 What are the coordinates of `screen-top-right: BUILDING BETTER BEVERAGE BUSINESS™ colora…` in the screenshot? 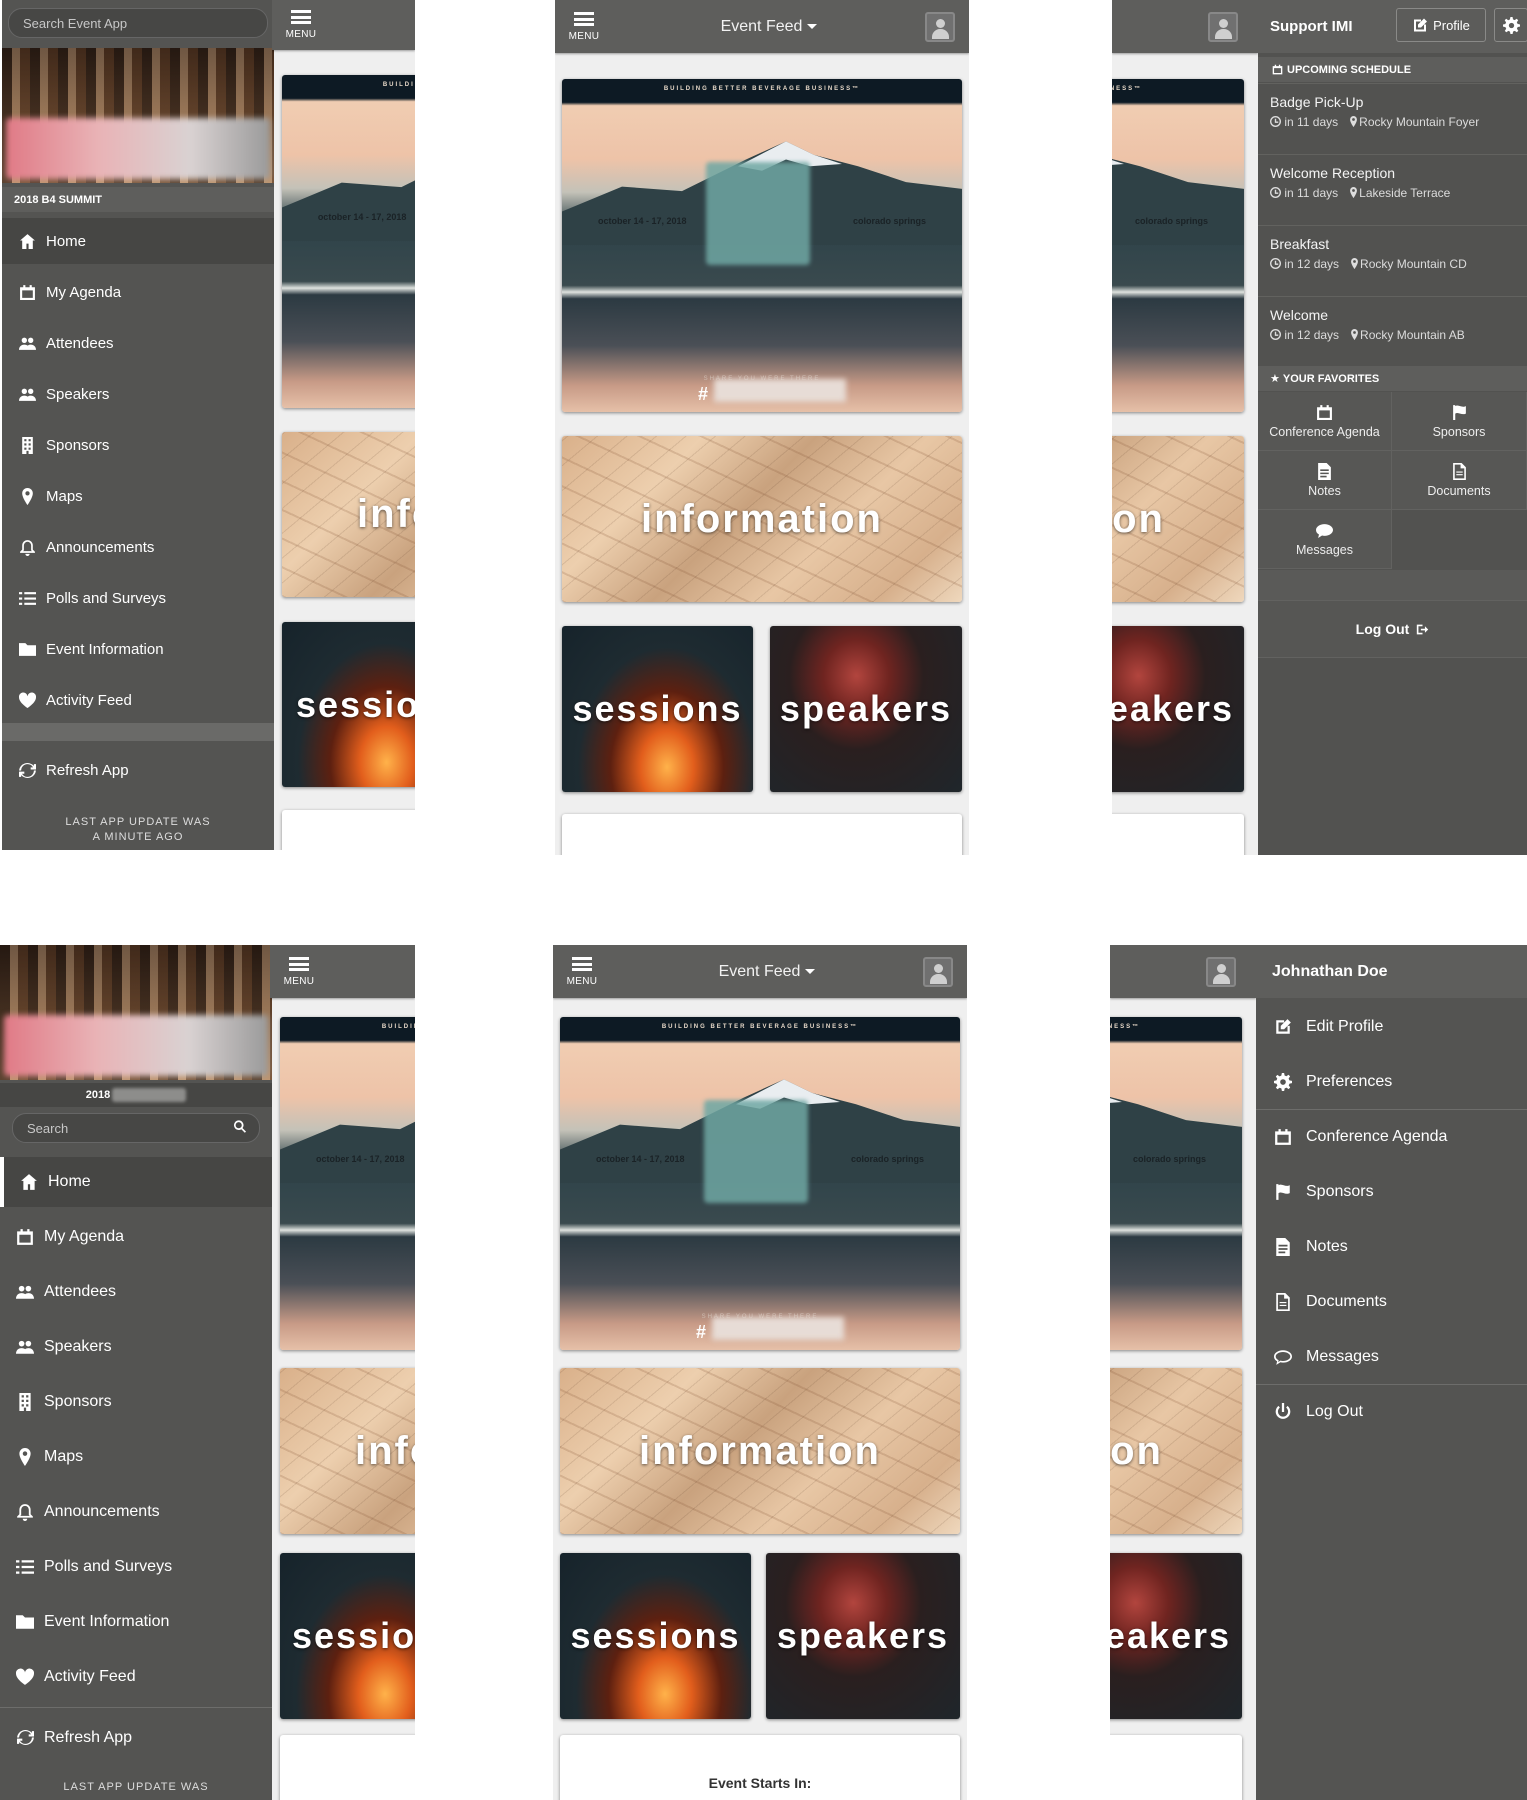 It's located at (1319, 427).